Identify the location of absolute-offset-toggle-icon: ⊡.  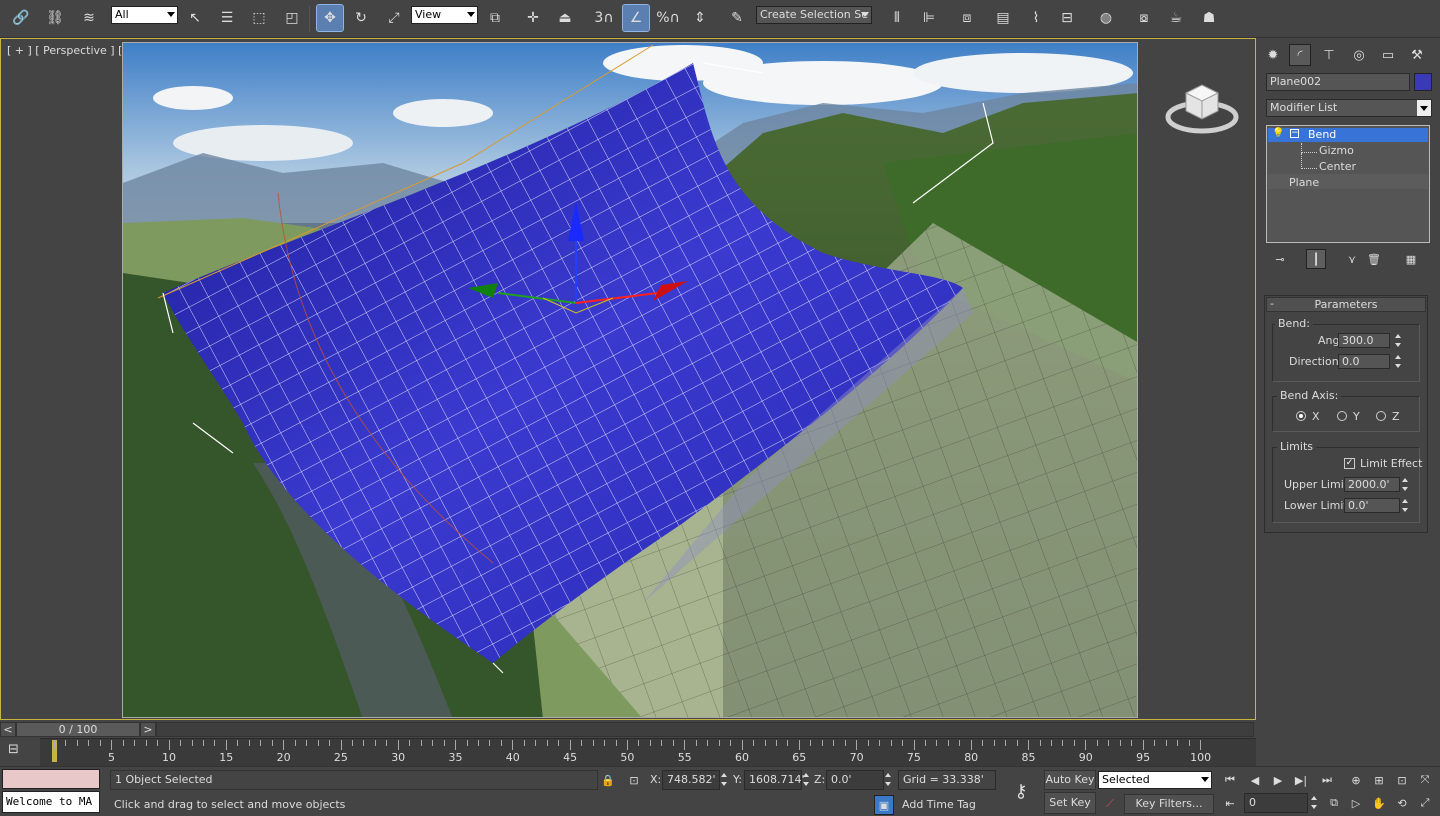
(634, 780).